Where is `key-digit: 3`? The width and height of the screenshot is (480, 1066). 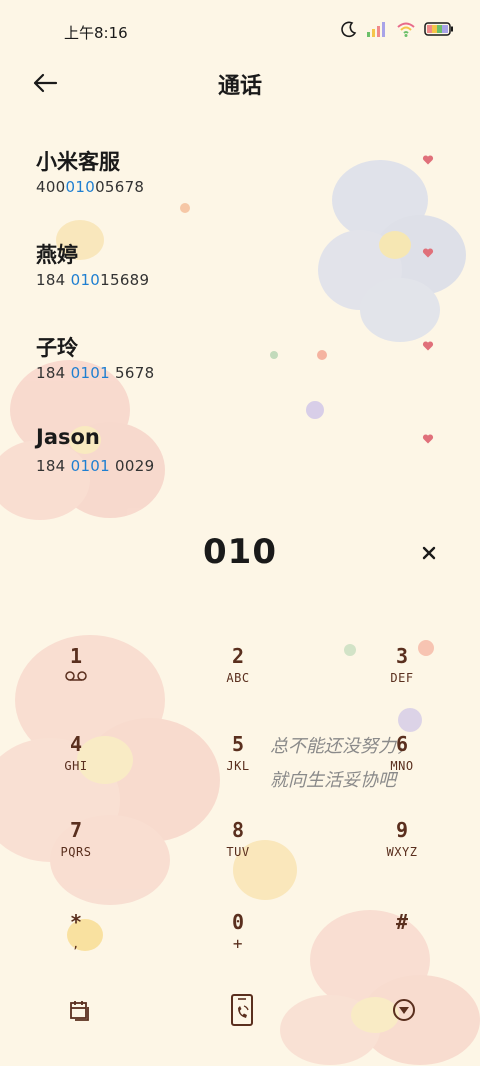
key-digit: 3 is located at coordinates (402, 656).